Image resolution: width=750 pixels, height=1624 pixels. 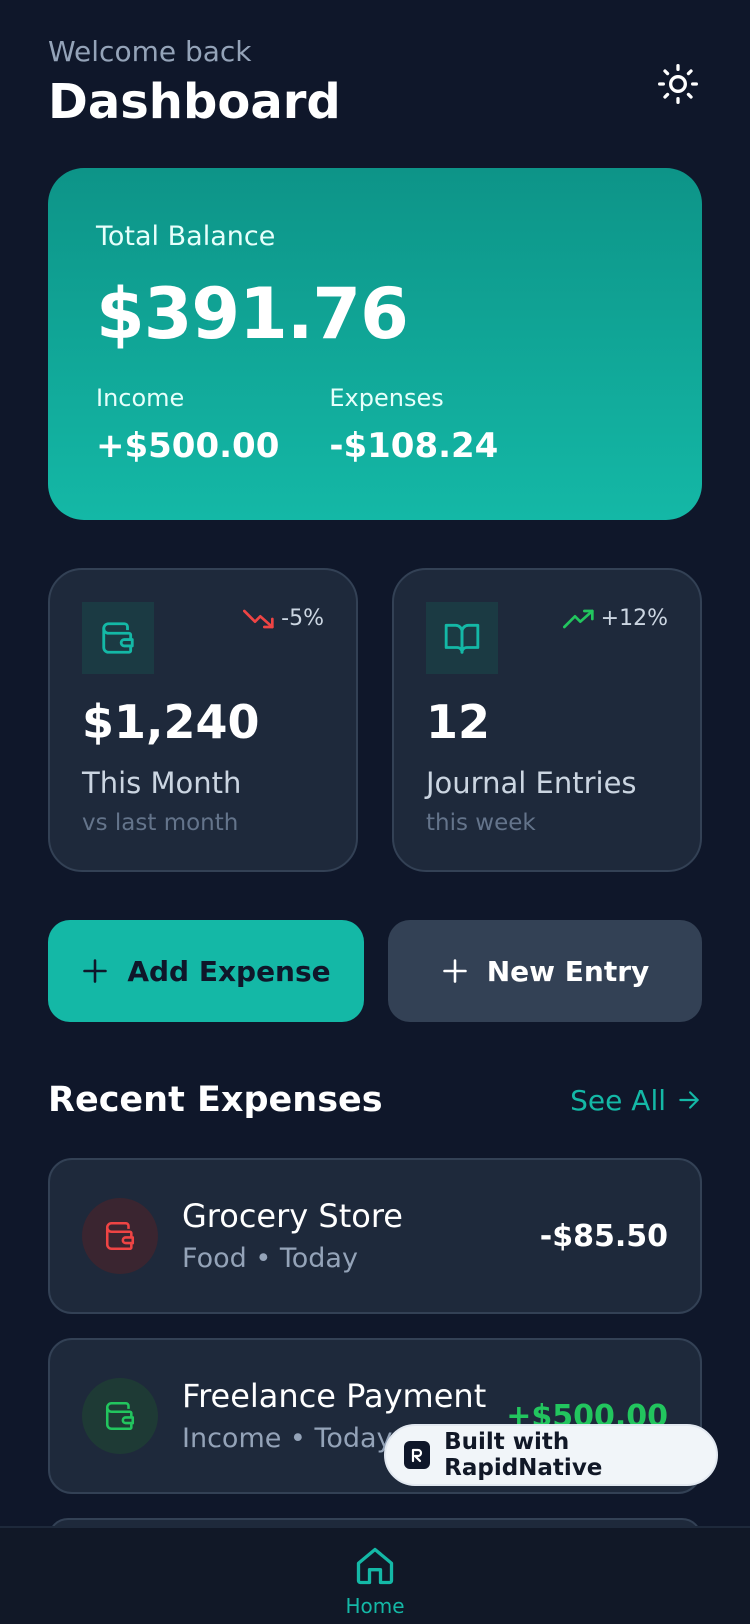 I want to click on new-entry-label: New Entry, so click(x=568, y=971).